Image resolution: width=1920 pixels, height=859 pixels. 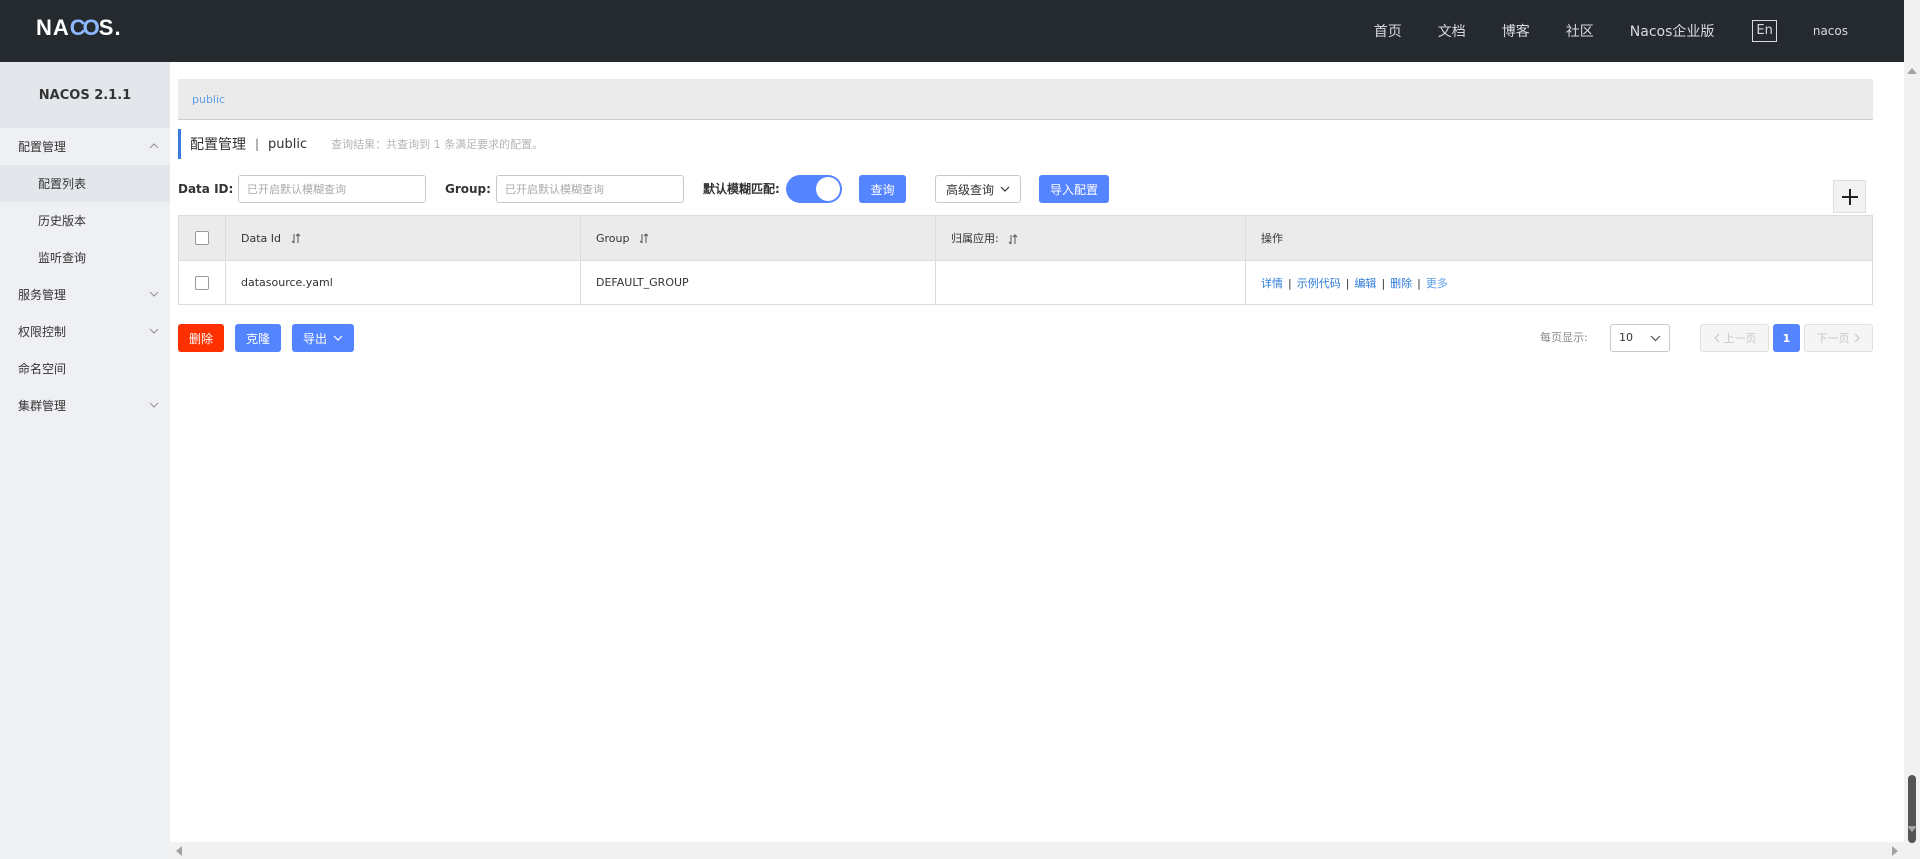 I want to click on sidebar-item-history: 历史版本, so click(x=85, y=220).